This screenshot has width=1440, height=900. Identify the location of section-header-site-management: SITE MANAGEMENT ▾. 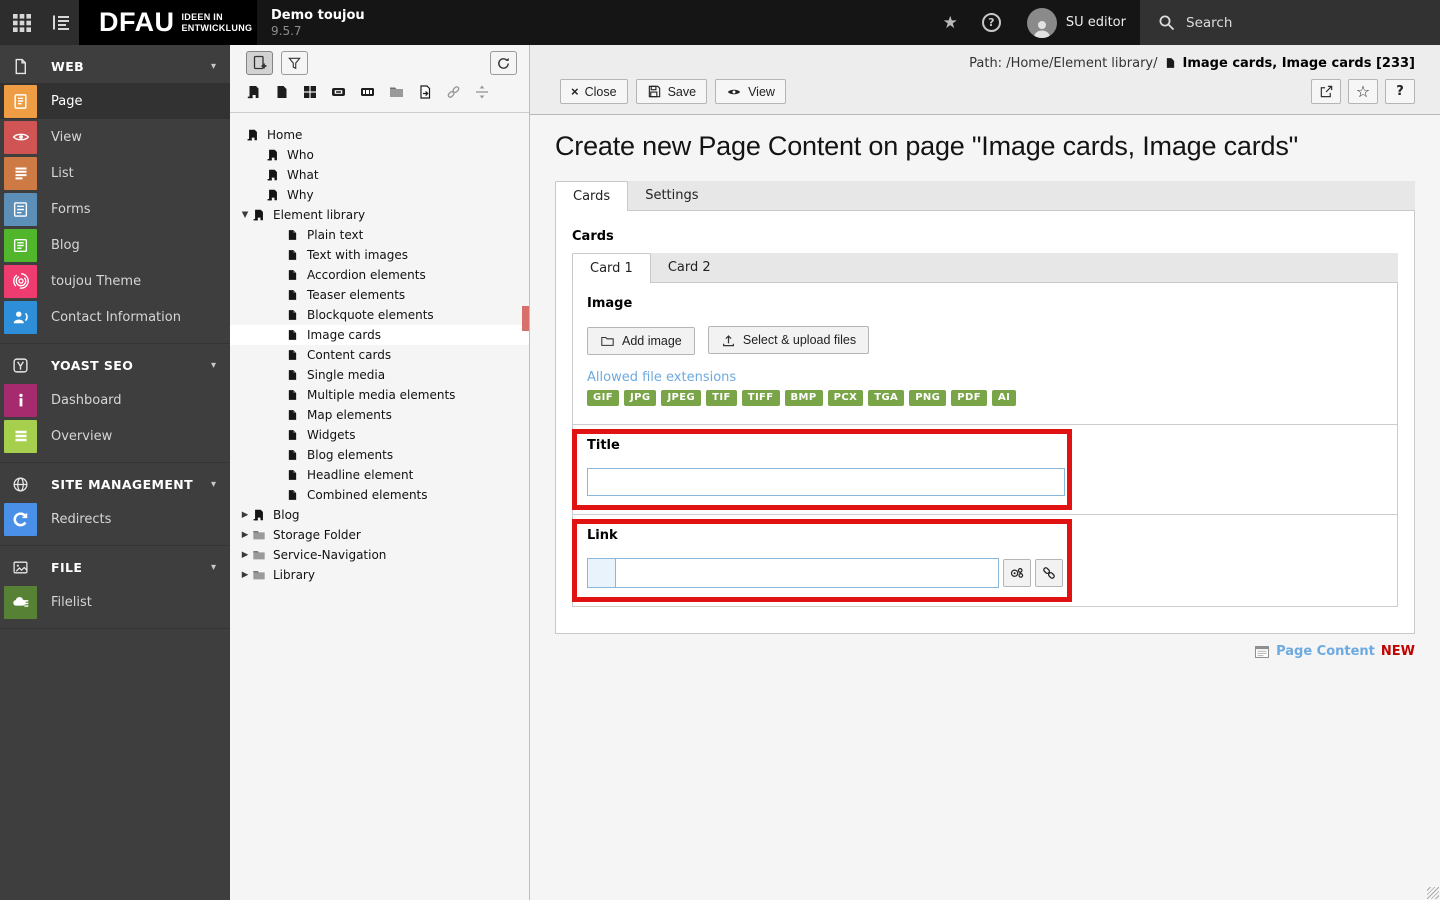
(115, 484).